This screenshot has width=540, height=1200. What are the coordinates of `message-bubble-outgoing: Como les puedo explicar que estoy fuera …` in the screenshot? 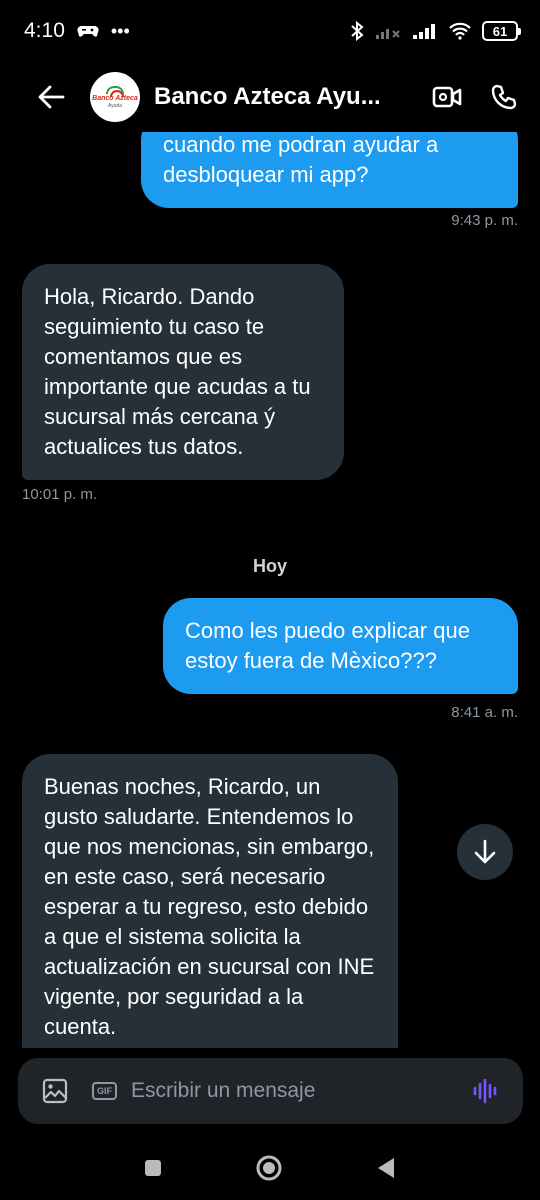 It's located at (340, 646).